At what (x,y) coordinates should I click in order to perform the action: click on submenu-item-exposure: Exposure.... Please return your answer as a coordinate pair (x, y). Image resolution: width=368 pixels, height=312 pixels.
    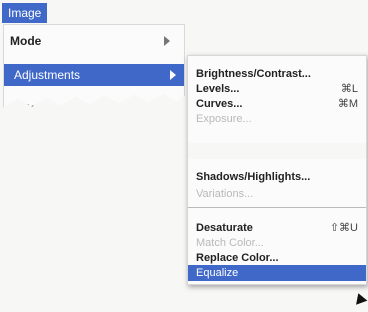
    Looking at the image, I should click on (277, 119).